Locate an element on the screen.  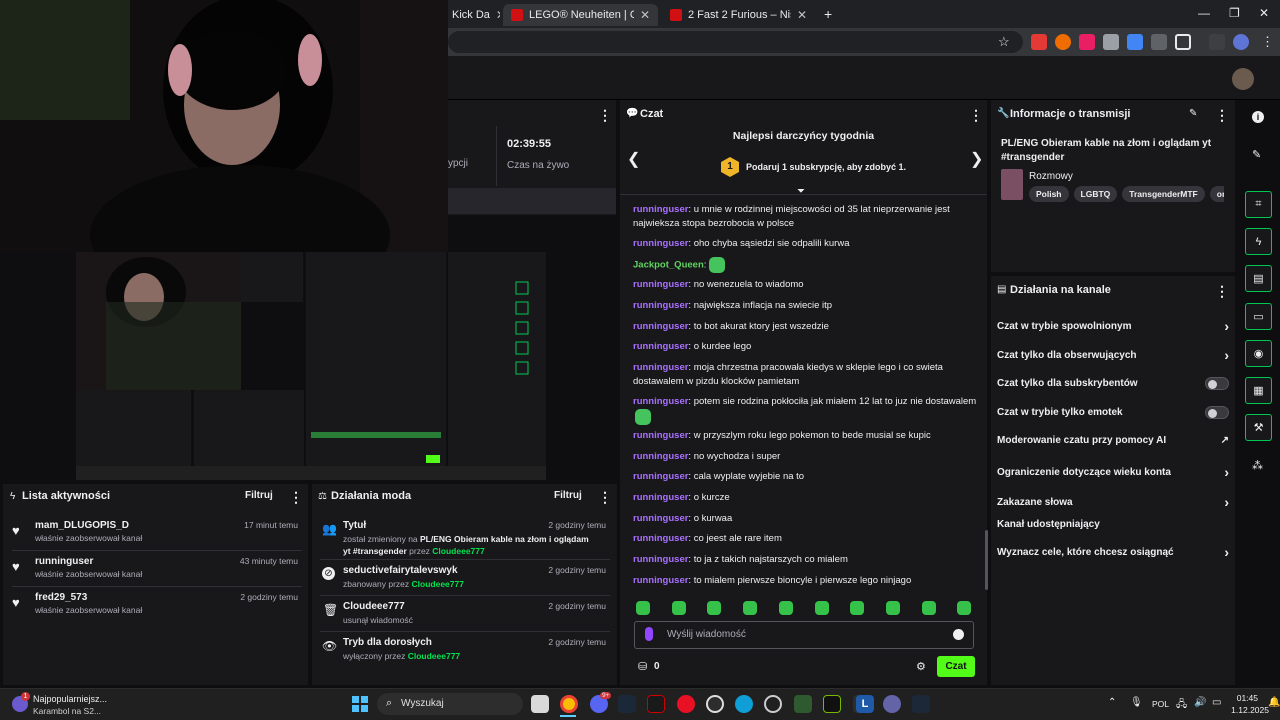
volume-icon: 🔊 is located at coordinates (1200, 702).